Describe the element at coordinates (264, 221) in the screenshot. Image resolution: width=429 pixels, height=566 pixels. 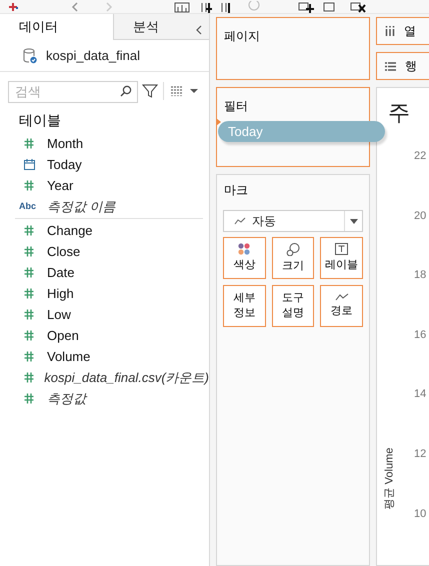
I see `mark-type-label: 자동` at that location.